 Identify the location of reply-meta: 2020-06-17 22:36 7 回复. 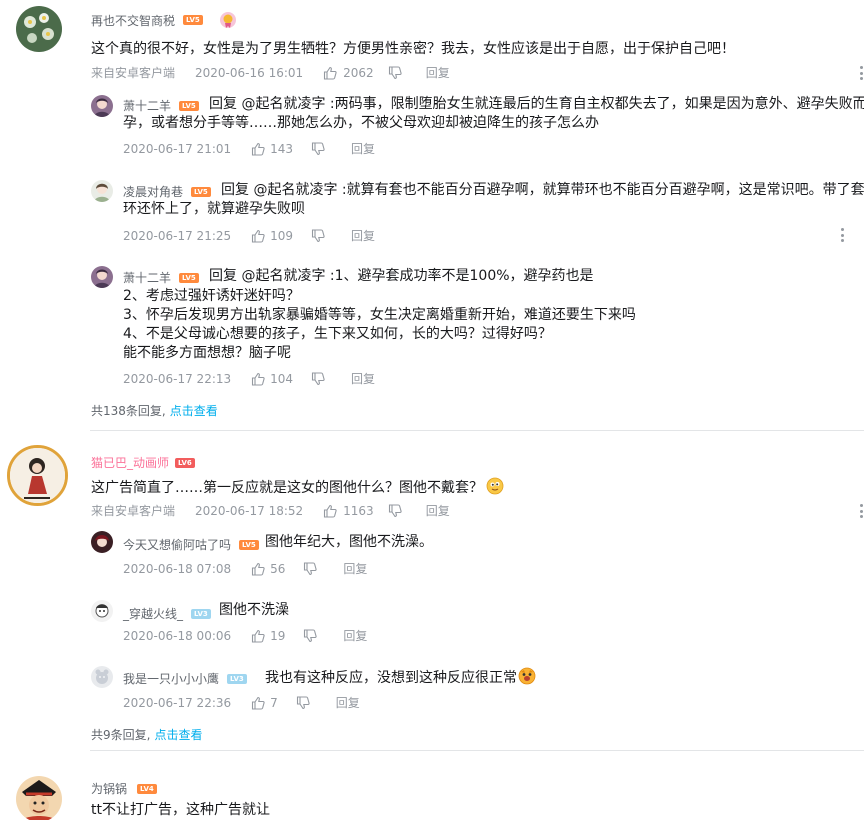
(241, 702).